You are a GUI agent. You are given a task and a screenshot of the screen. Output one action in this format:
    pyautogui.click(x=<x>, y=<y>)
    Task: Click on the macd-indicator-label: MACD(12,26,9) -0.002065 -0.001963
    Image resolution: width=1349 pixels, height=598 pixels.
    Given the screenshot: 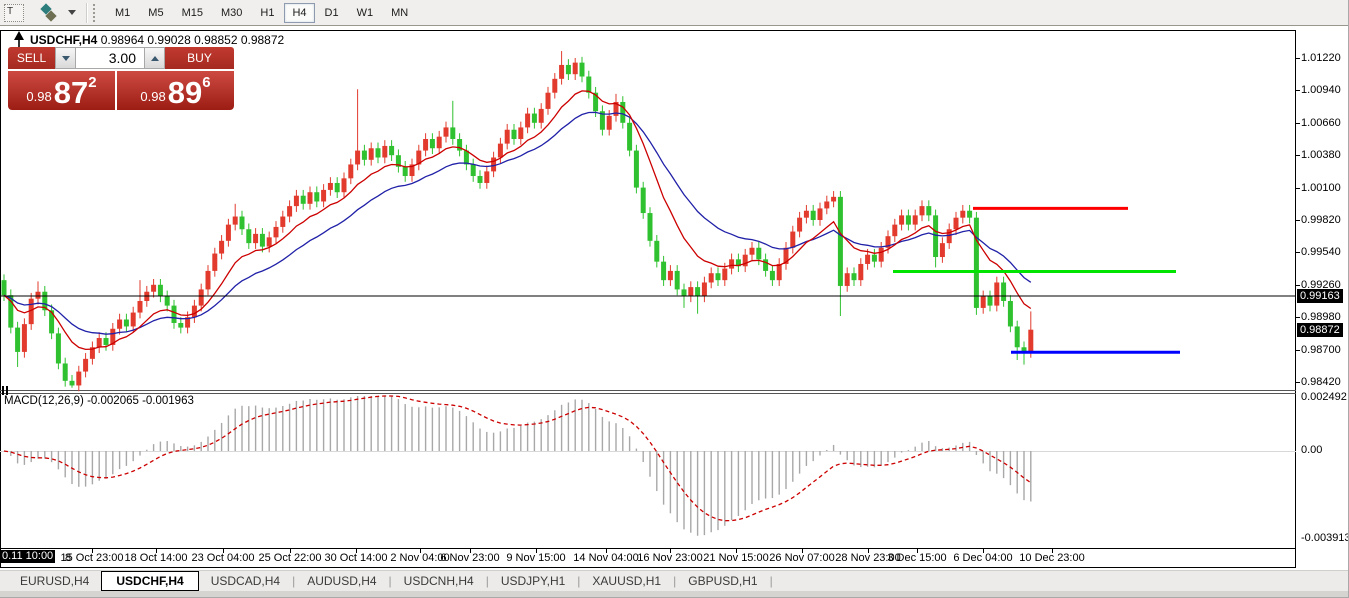 What is the action you would take?
    pyautogui.click(x=99, y=401)
    